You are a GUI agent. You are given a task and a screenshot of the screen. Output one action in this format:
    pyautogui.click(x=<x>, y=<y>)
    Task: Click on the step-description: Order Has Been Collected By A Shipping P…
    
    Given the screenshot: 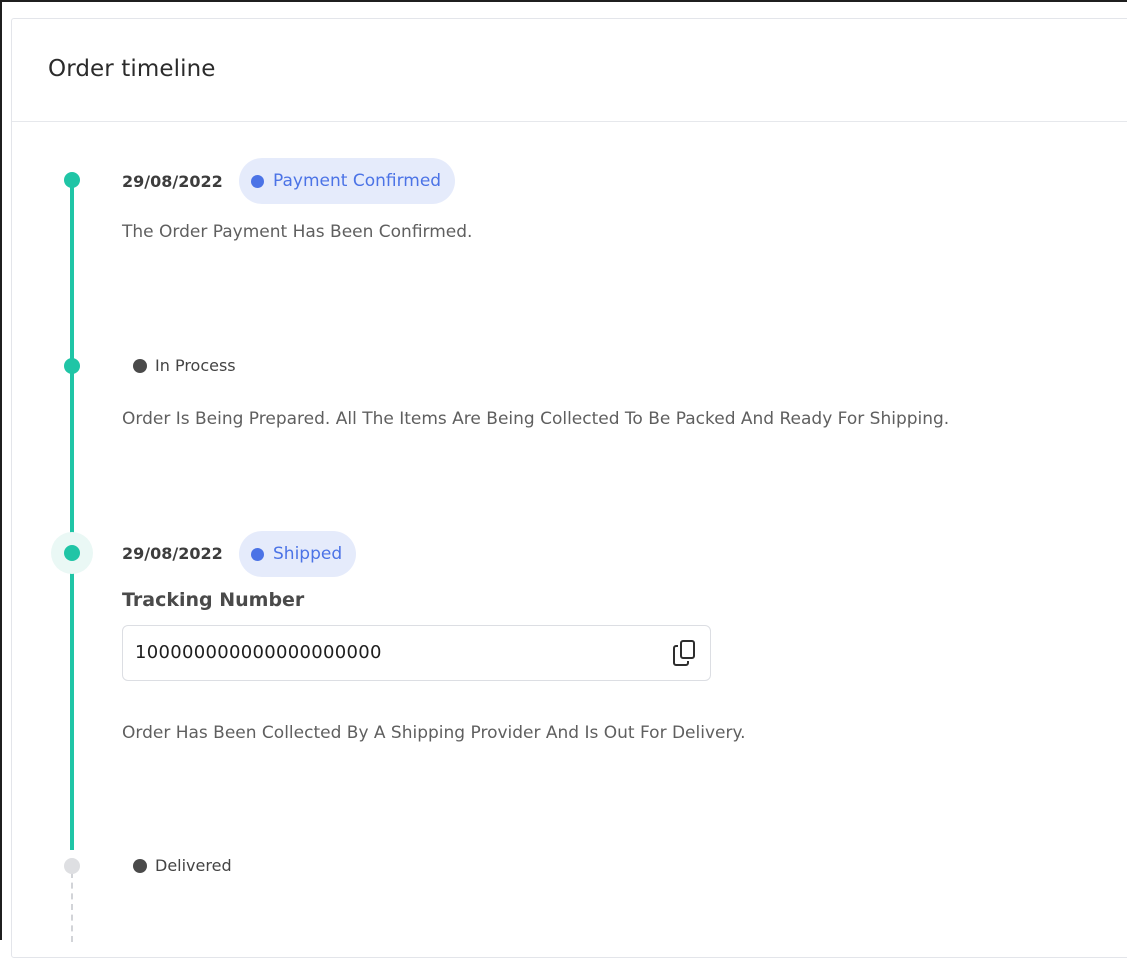 What is the action you would take?
    pyautogui.click(x=434, y=733)
    